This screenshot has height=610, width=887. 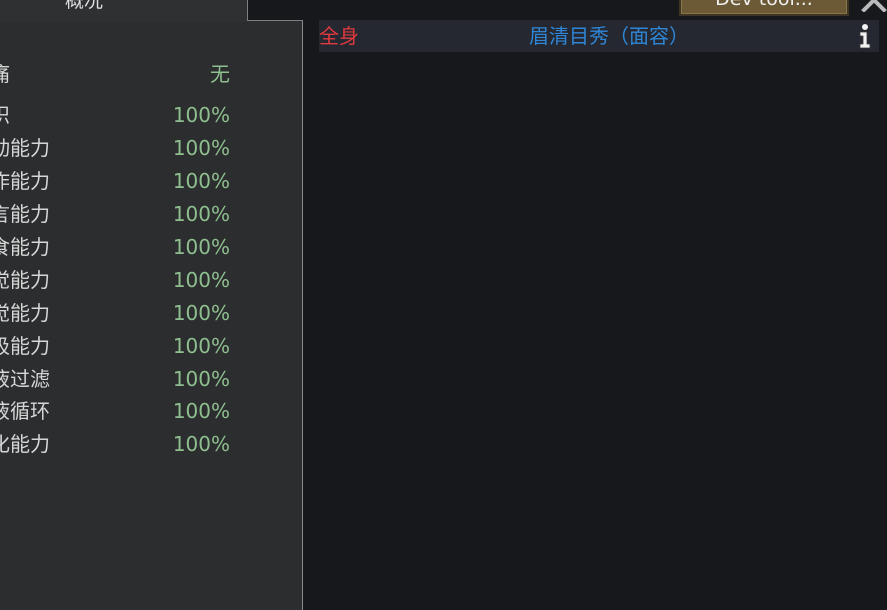 What do you see at coordinates (115, 181) in the screenshot?
I see `capacity-row: 操作能力 100%` at bounding box center [115, 181].